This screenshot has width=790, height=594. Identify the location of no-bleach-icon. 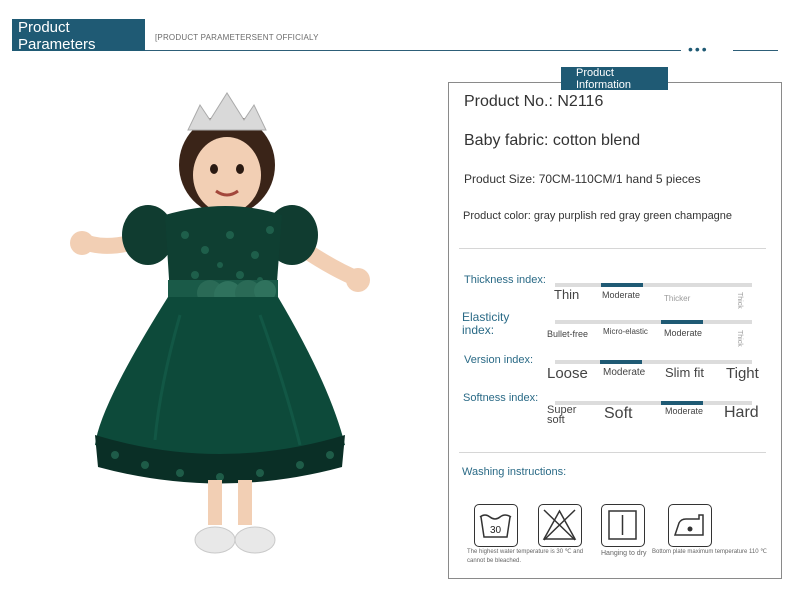
(560, 525).